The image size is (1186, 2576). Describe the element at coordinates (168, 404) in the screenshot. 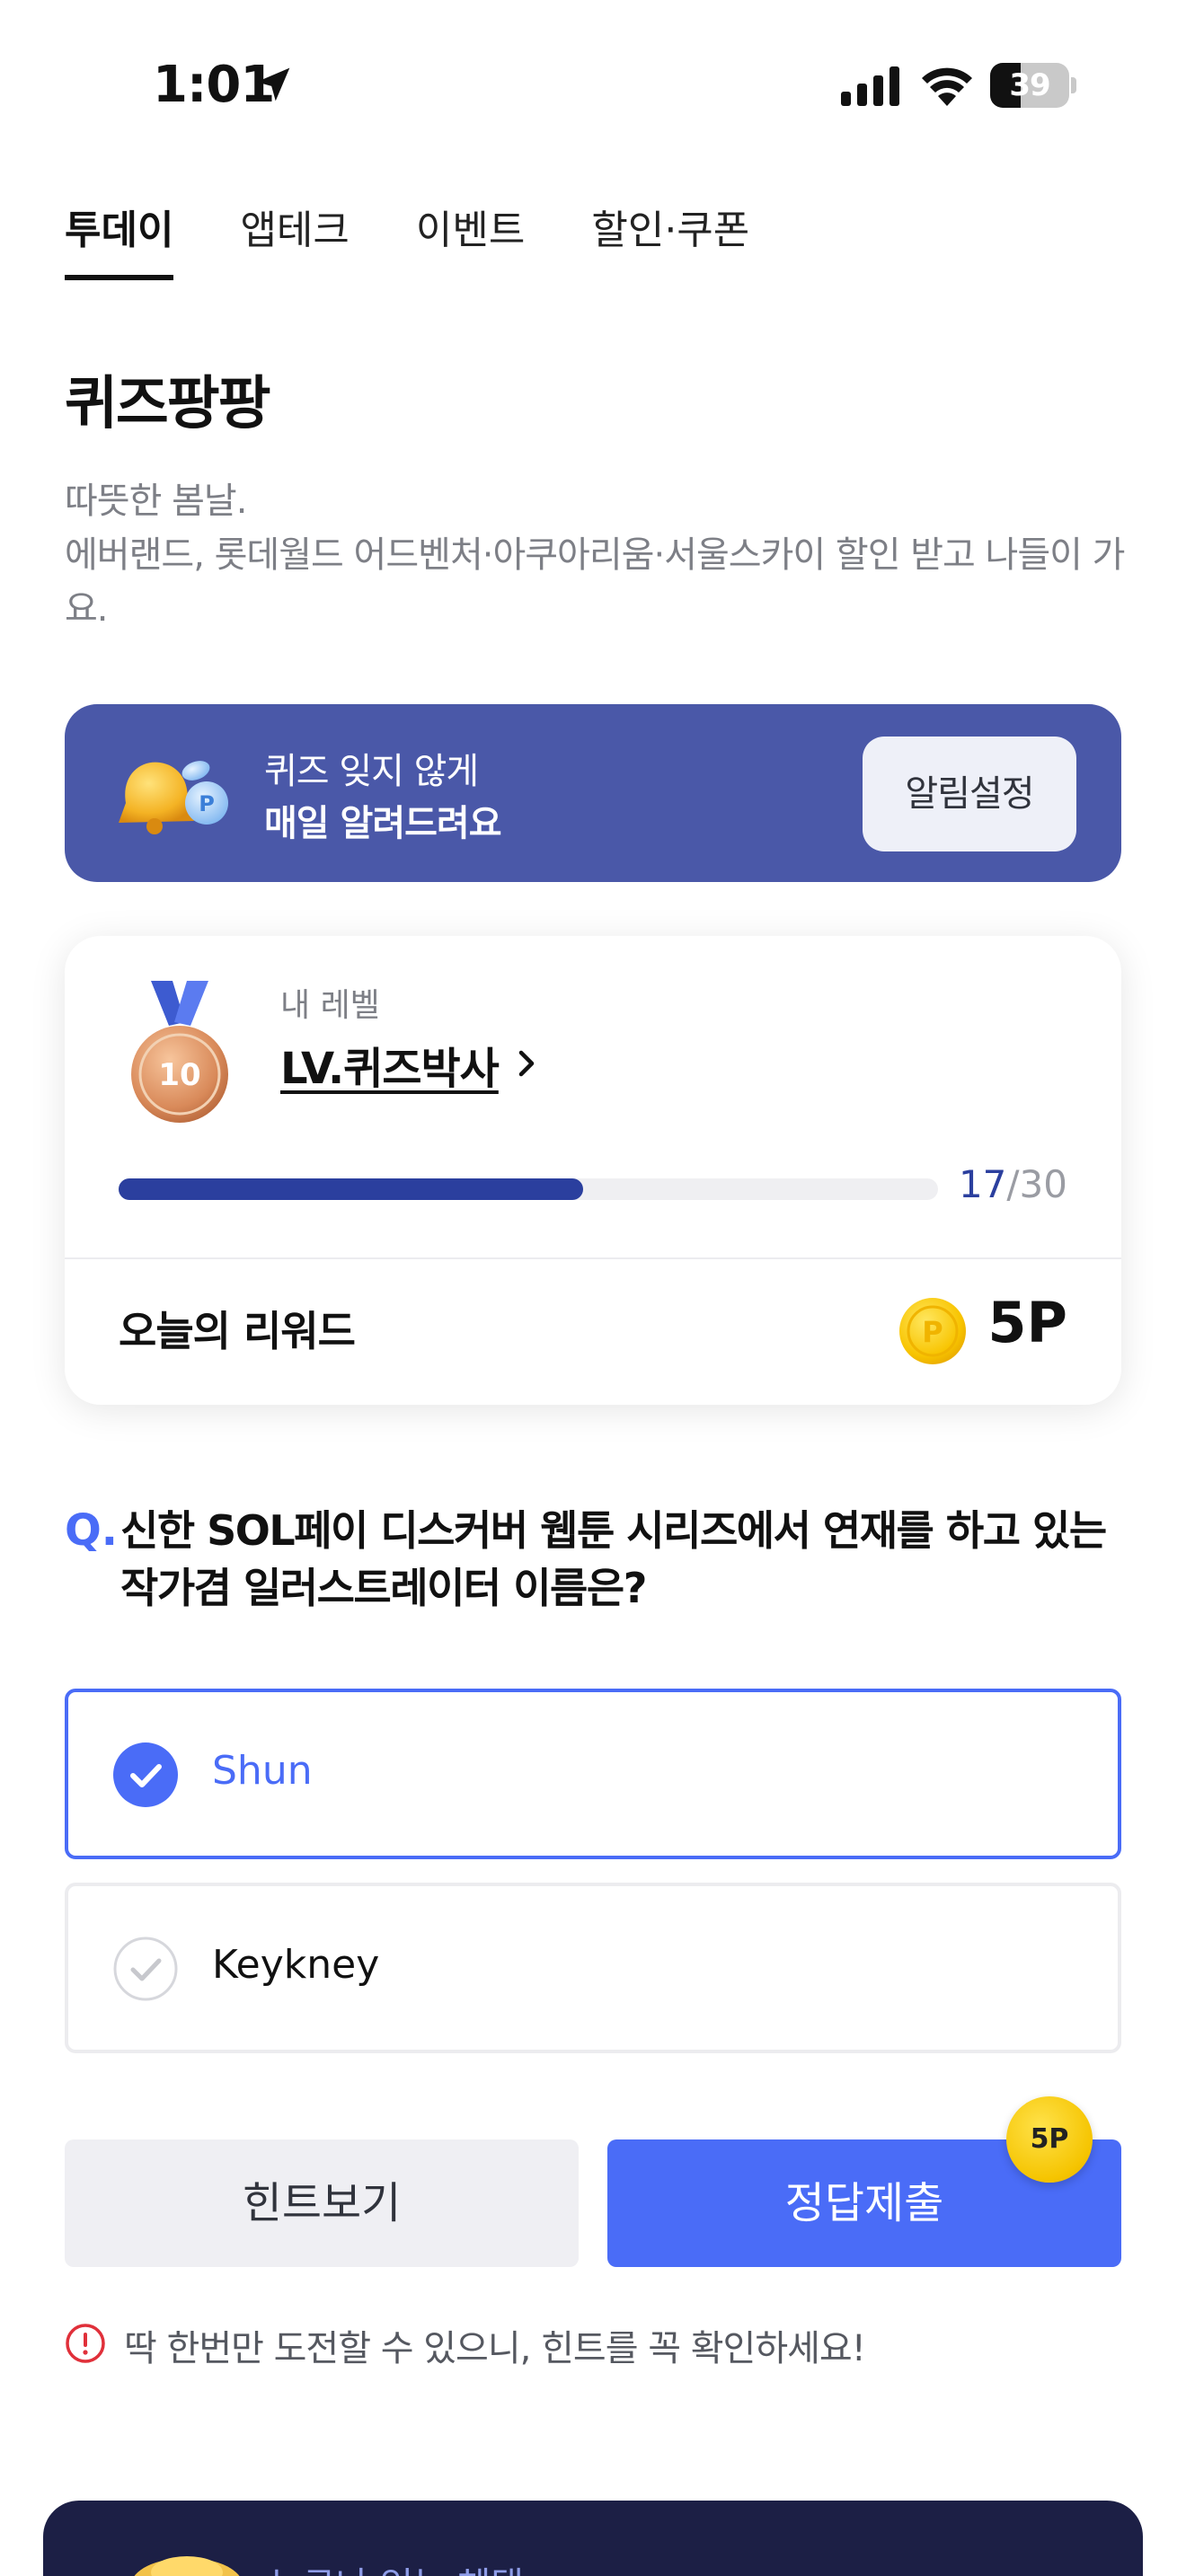

I see `page-title: 퀴즈팡팡` at that location.